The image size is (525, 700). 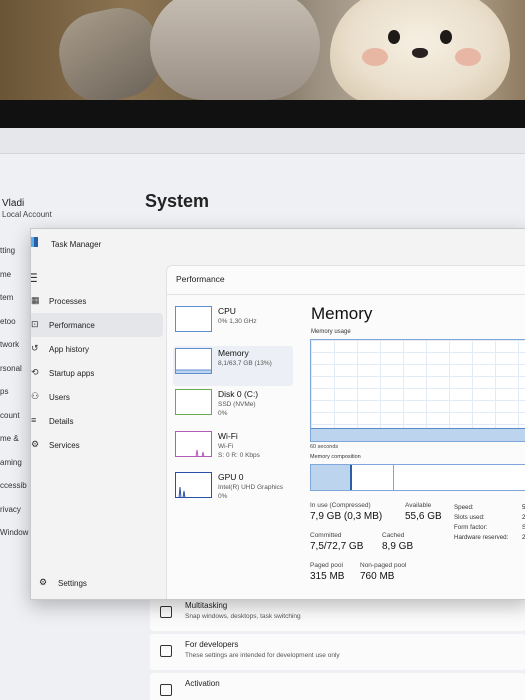 I want to click on details-icon: ≡, so click(x=34, y=420).